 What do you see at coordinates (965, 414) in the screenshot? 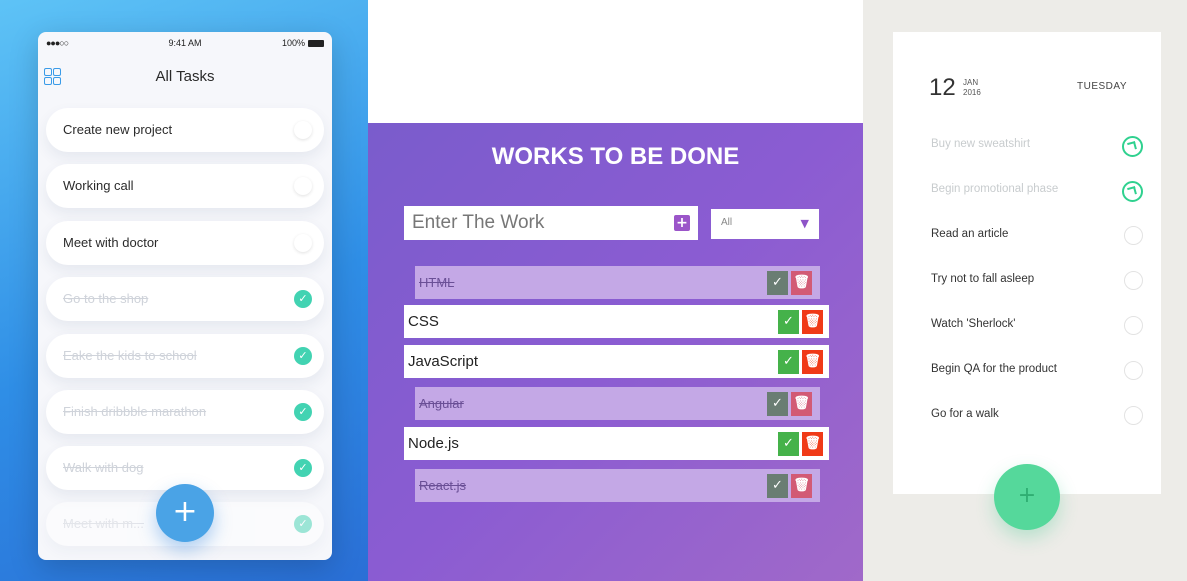
I see `item-label: Go for a walk` at bounding box center [965, 414].